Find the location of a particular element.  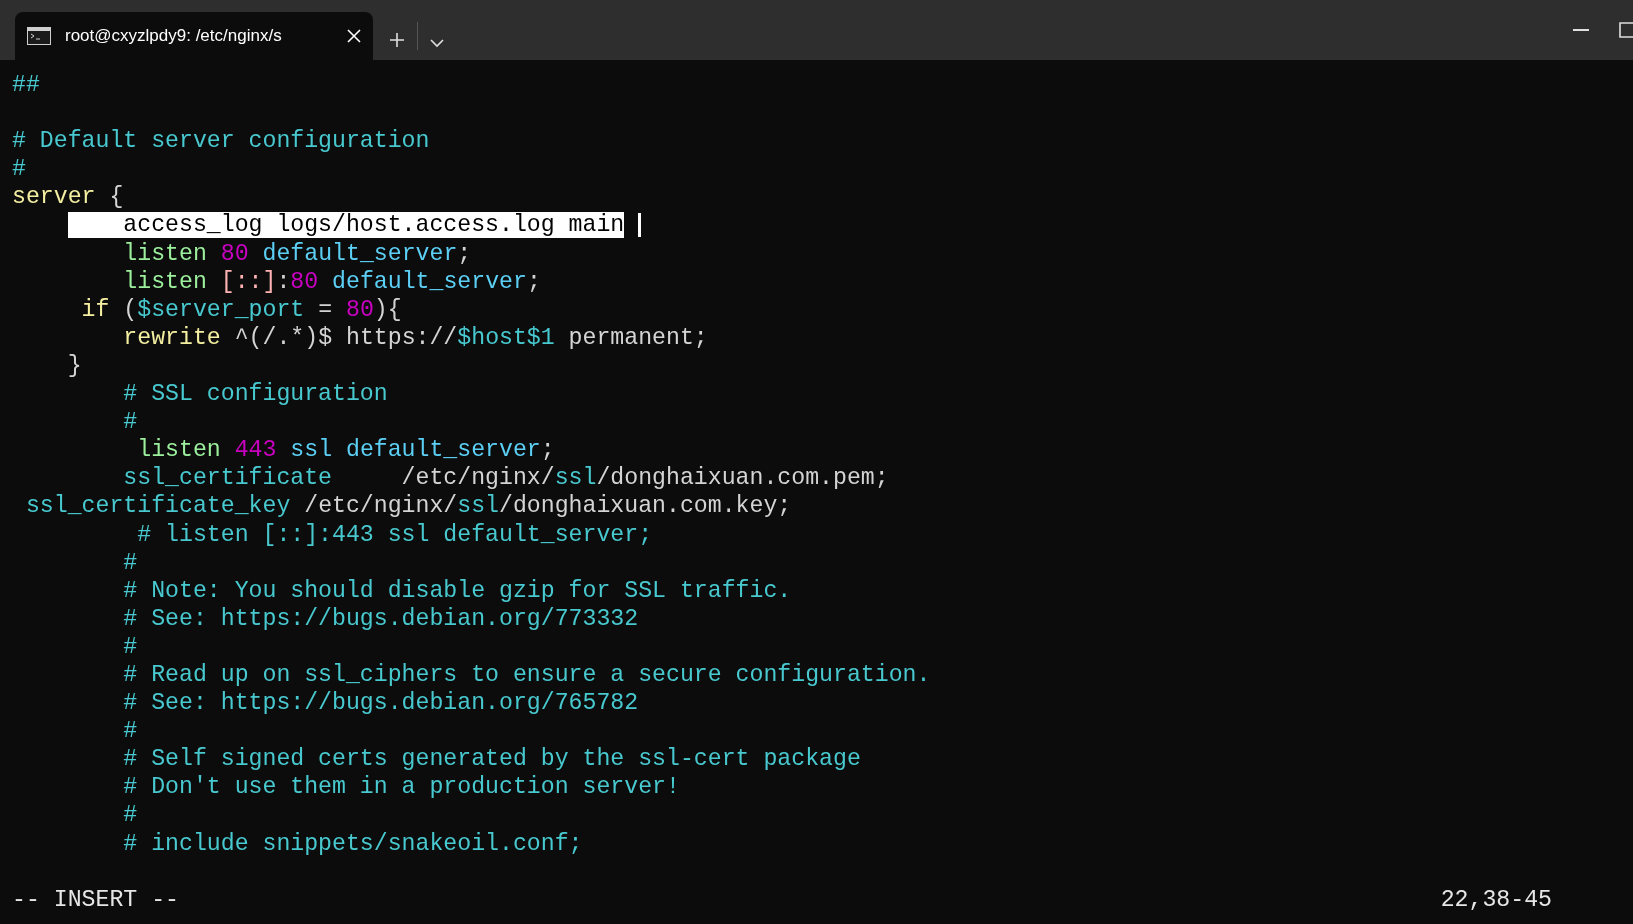

cursor-position: 22,38-45 is located at coordinates (1496, 899).